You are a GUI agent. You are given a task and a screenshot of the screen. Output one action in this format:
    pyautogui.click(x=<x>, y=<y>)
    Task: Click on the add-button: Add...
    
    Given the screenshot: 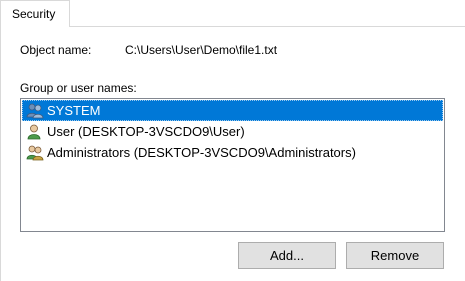 What is the action you would take?
    pyautogui.click(x=287, y=255)
    